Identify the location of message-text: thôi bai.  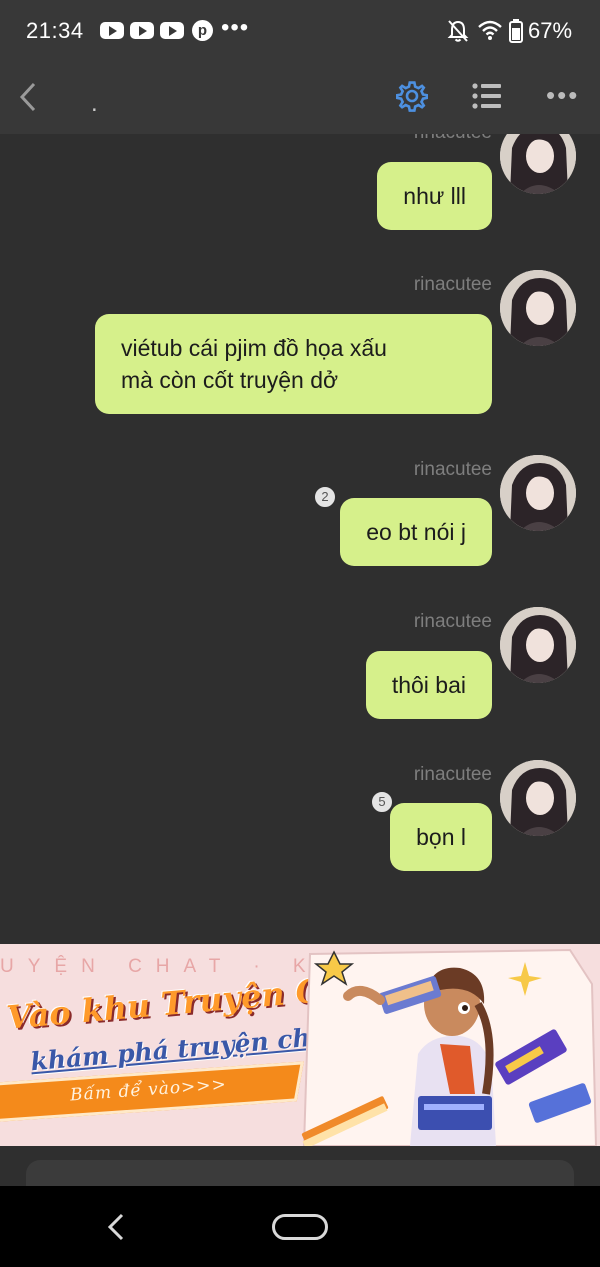
(428, 685).